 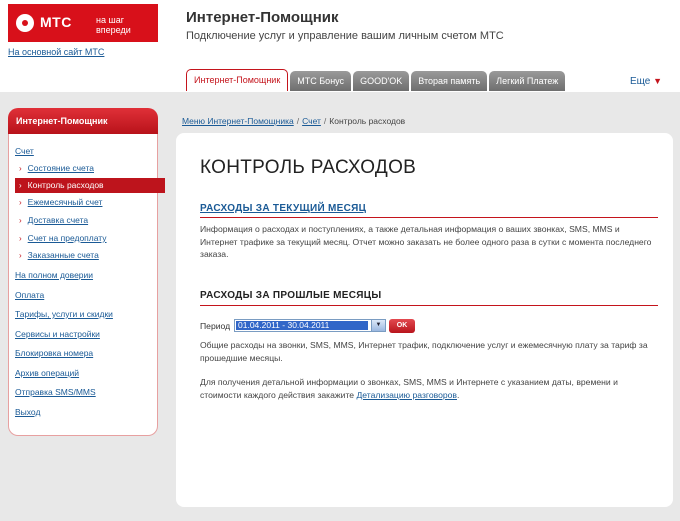 I want to click on period-label: Период, so click(x=215, y=326).